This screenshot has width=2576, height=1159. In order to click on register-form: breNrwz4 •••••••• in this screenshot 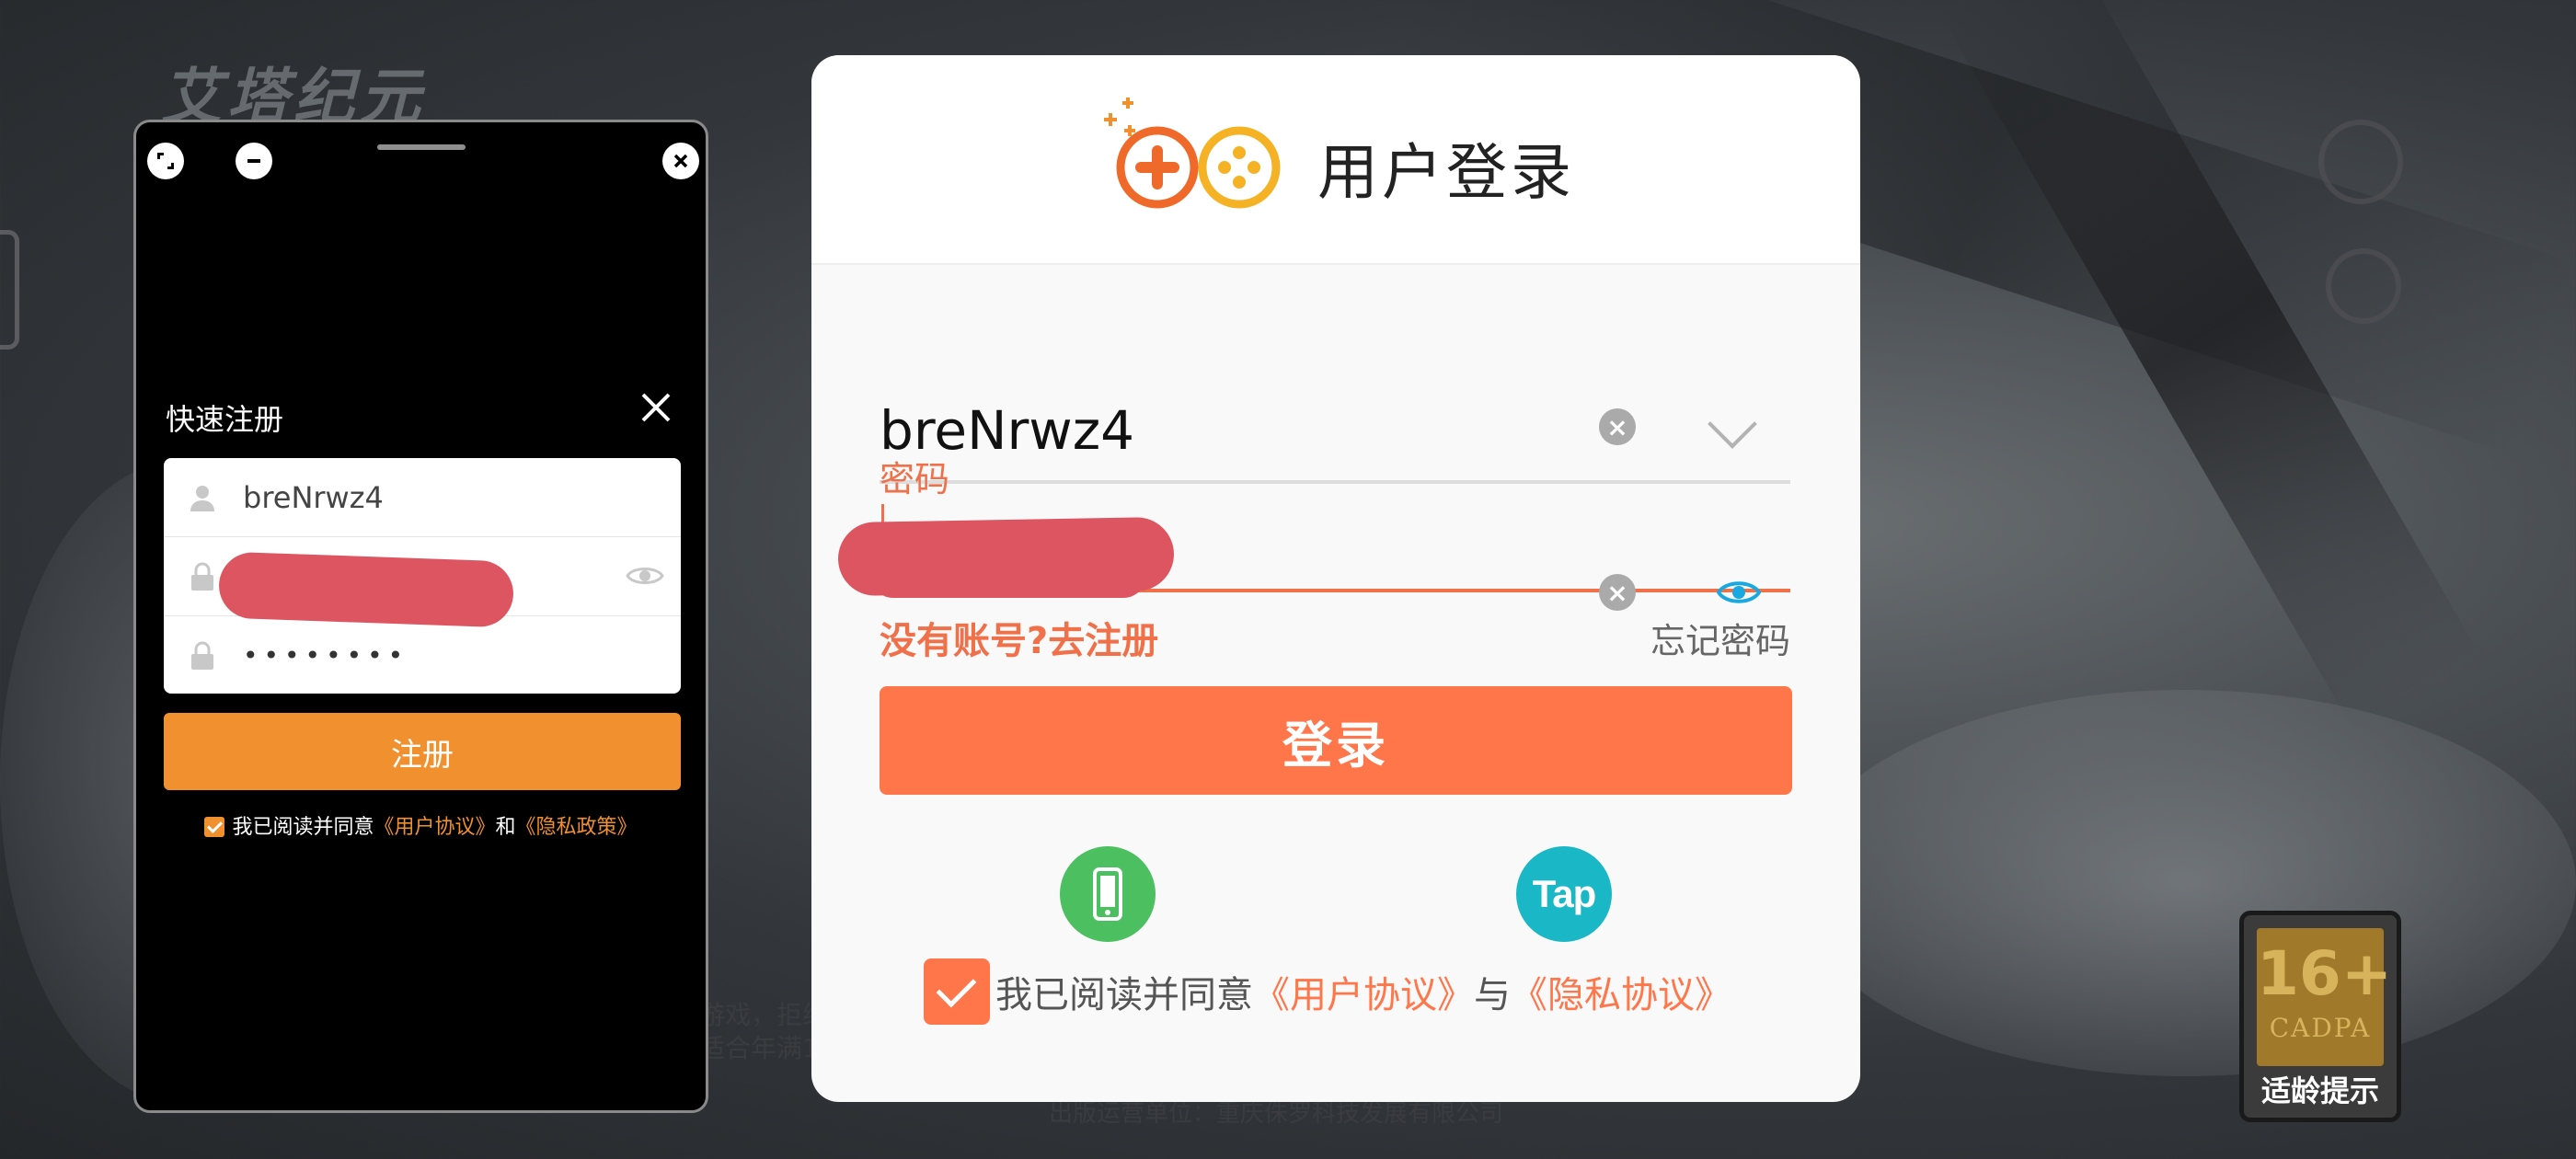, I will do `click(422, 576)`.